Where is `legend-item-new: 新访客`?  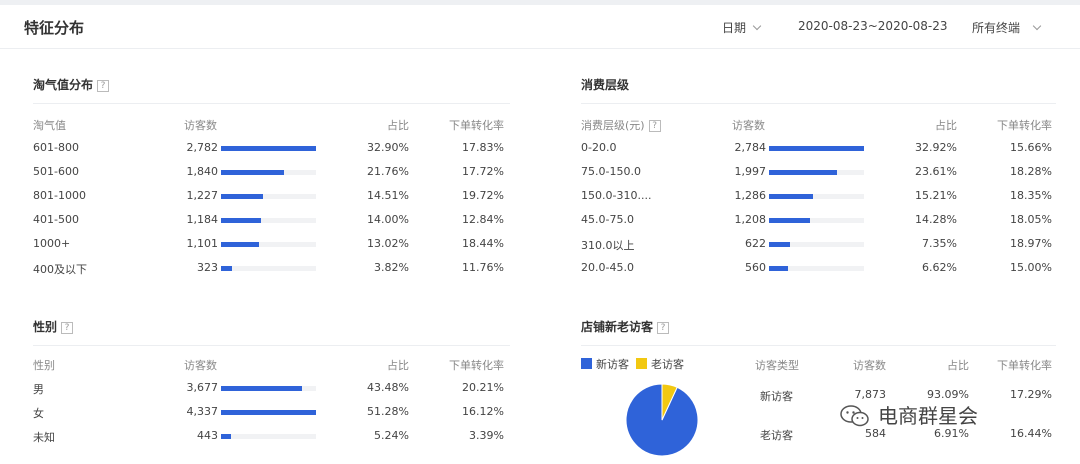
legend-item-new: 新访客 is located at coordinates (605, 364).